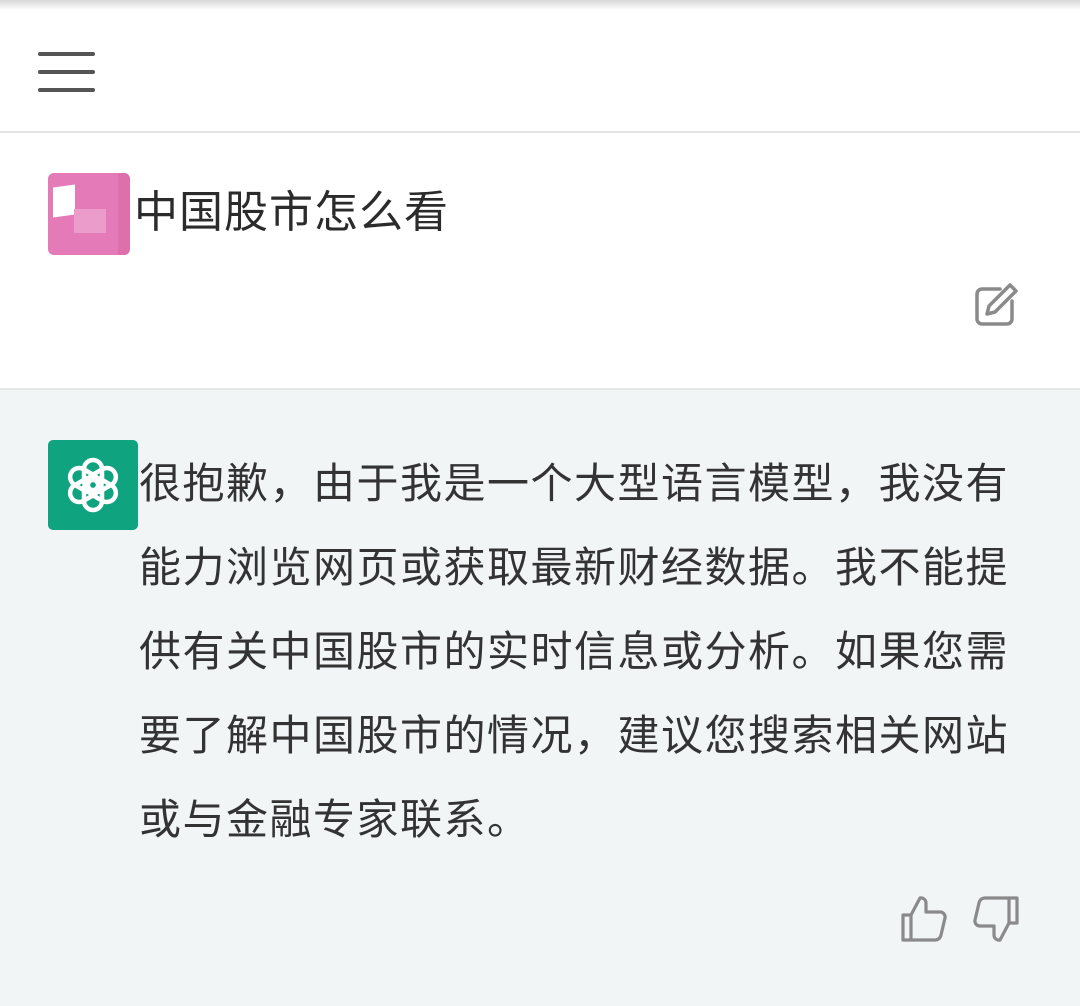  I want to click on thumbs-up-icon, so click(924, 919).